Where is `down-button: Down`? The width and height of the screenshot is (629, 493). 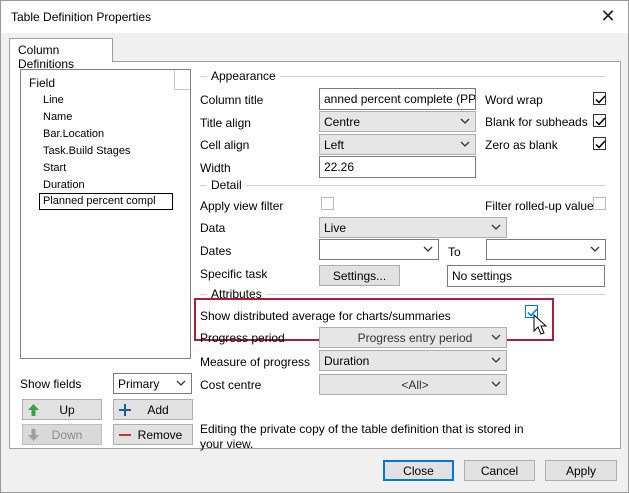 down-button: Down is located at coordinates (62, 434).